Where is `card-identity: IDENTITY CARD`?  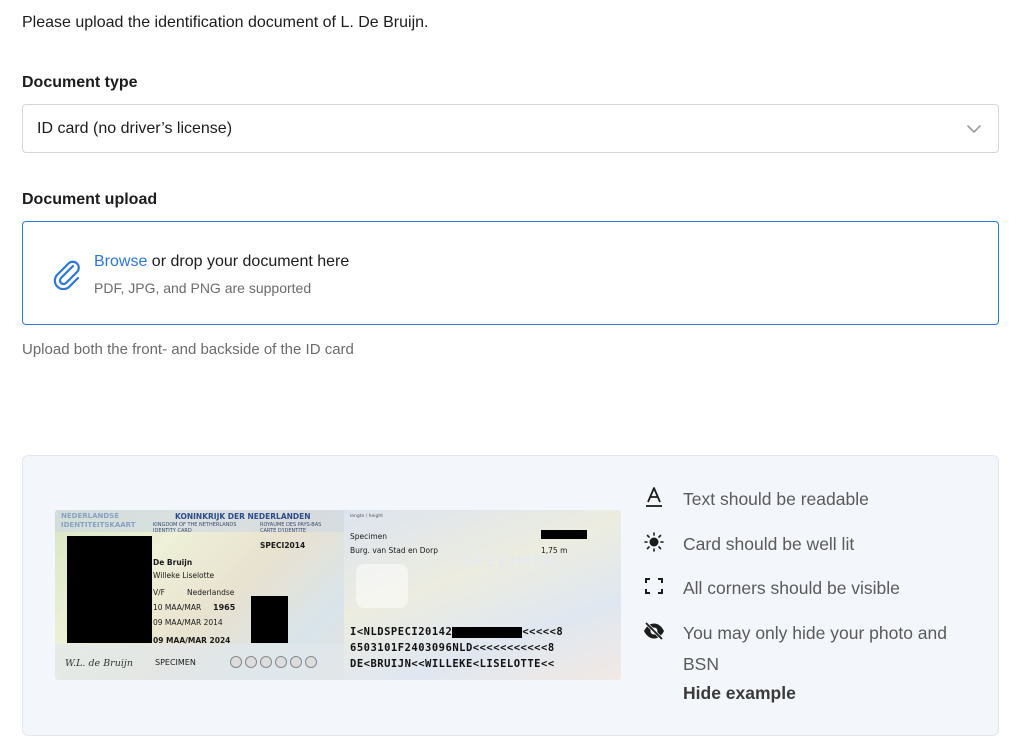 card-identity: IDENTITY CARD is located at coordinates (172, 531).